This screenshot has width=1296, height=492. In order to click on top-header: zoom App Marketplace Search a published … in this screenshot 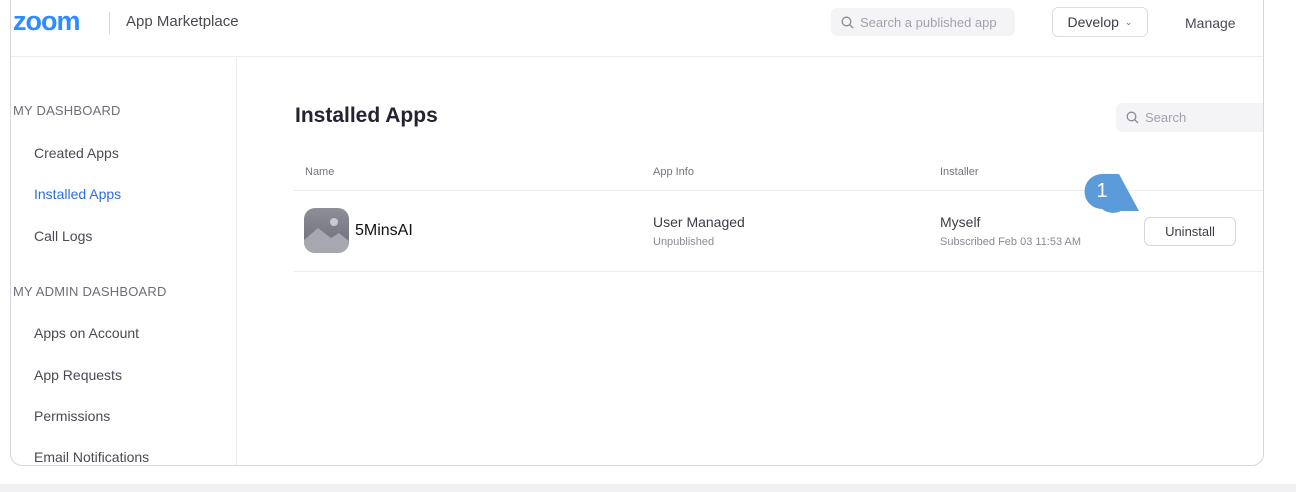, I will do `click(637, 28)`.